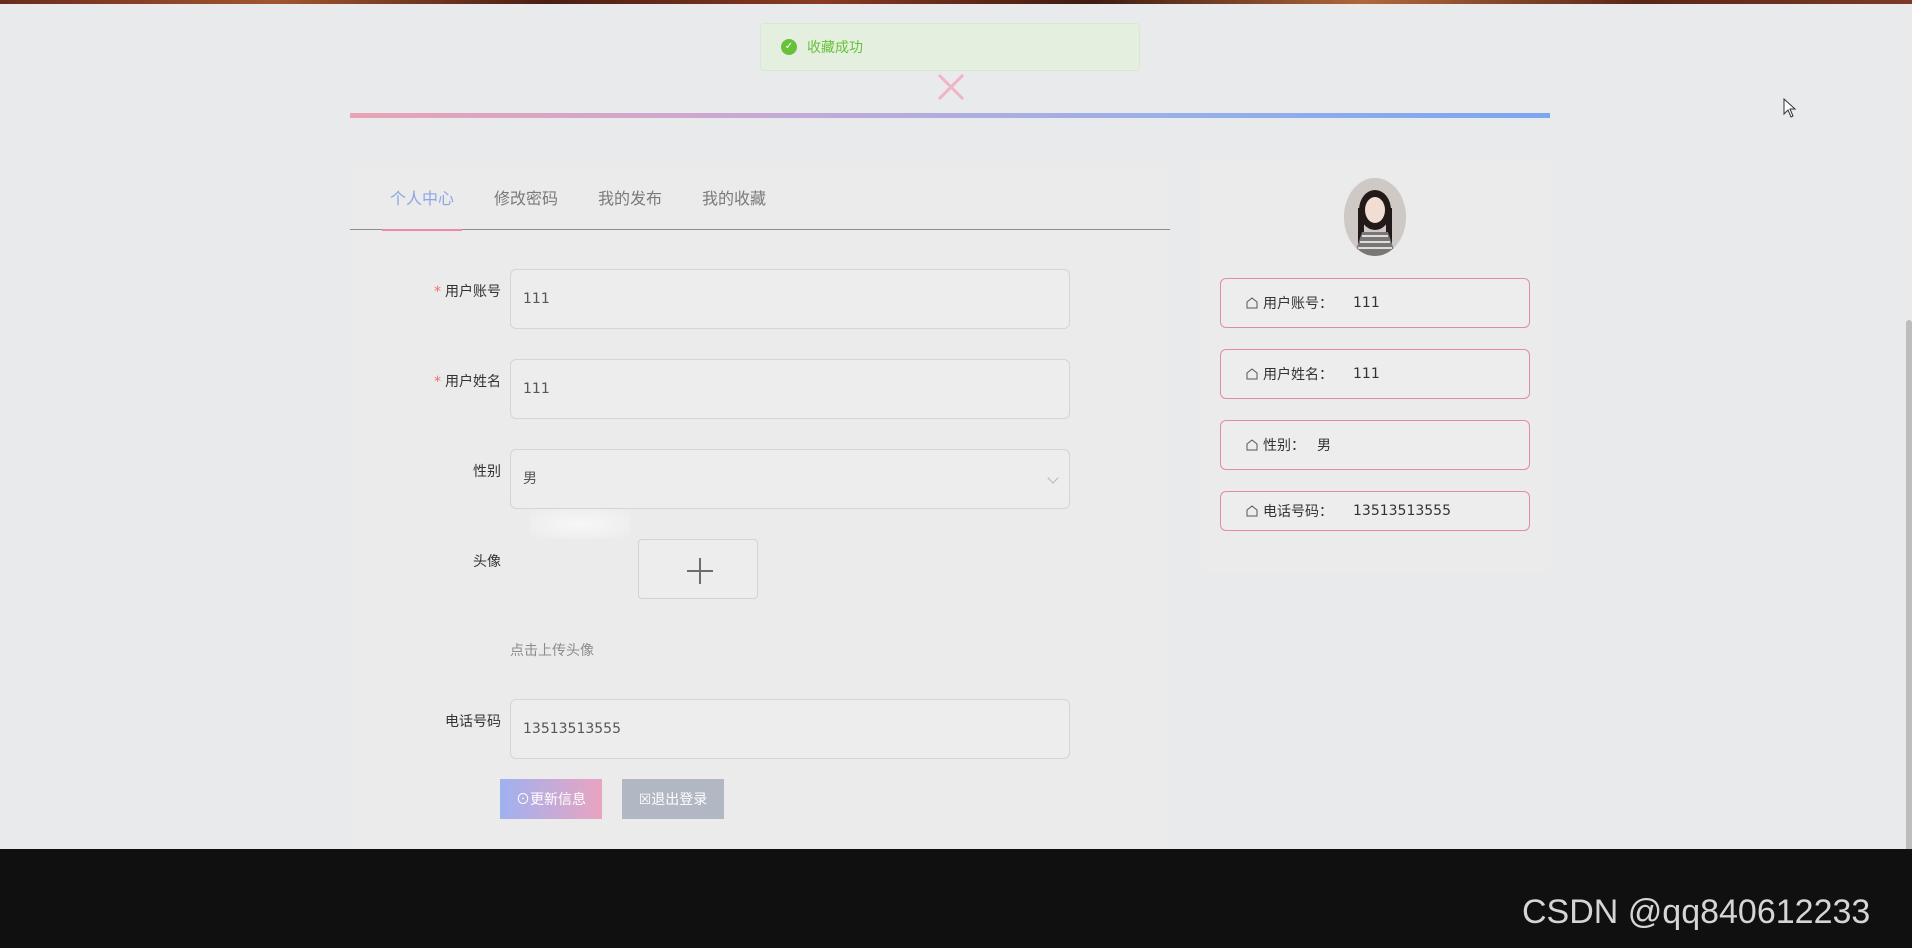 The width and height of the screenshot is (1912, 948). Describe the element at coordinates (467, 292) in the screenshot. I see `account-label: * 用户账号` at that location.